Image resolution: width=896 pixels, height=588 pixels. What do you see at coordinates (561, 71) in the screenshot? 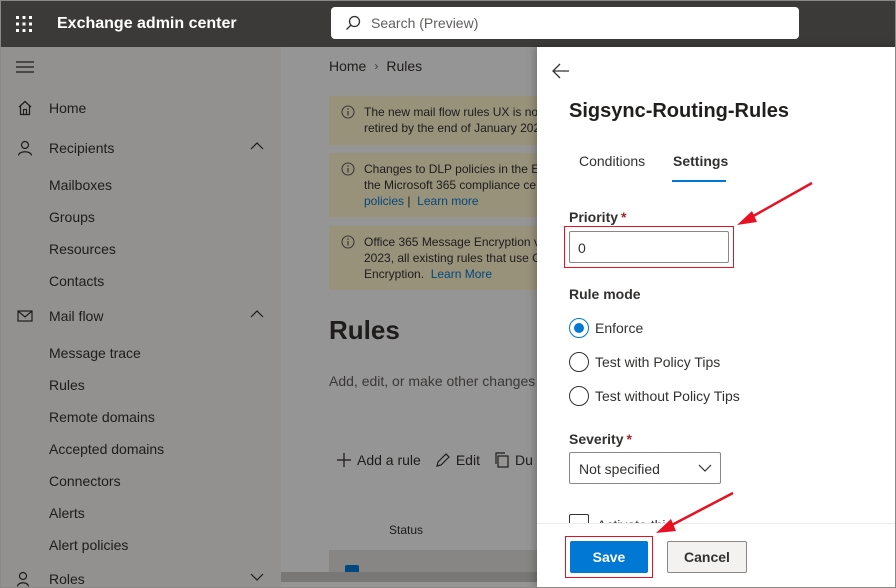
I see `back-arrow-icon` at bounding box center [561, 71].